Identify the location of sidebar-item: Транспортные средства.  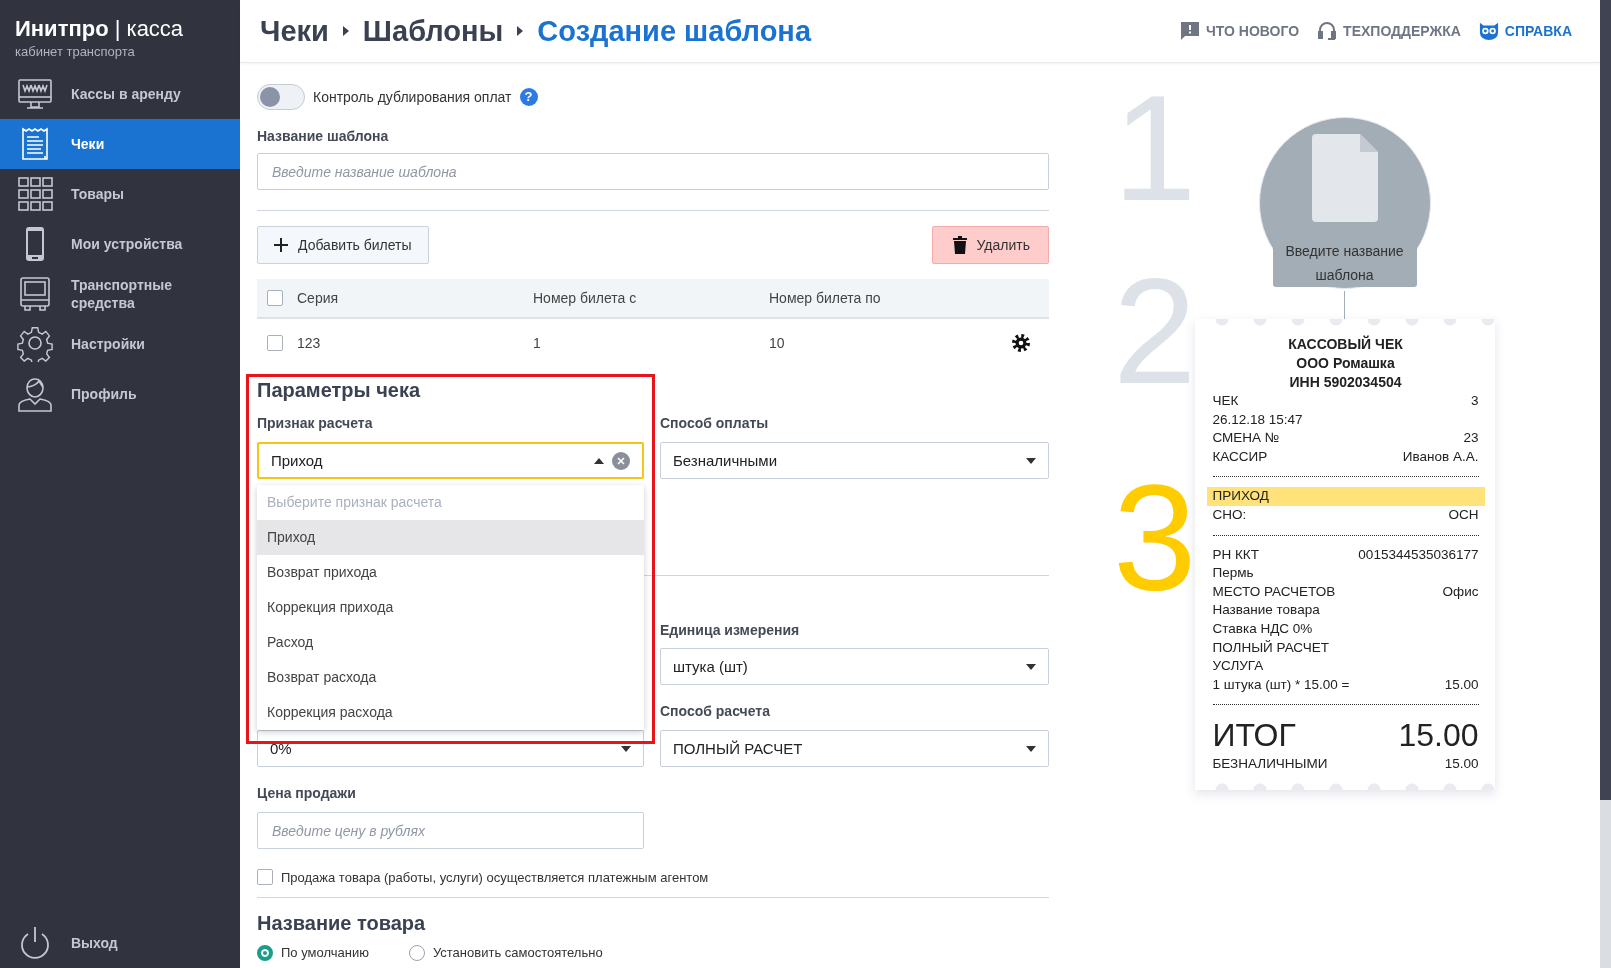
(120, 294).